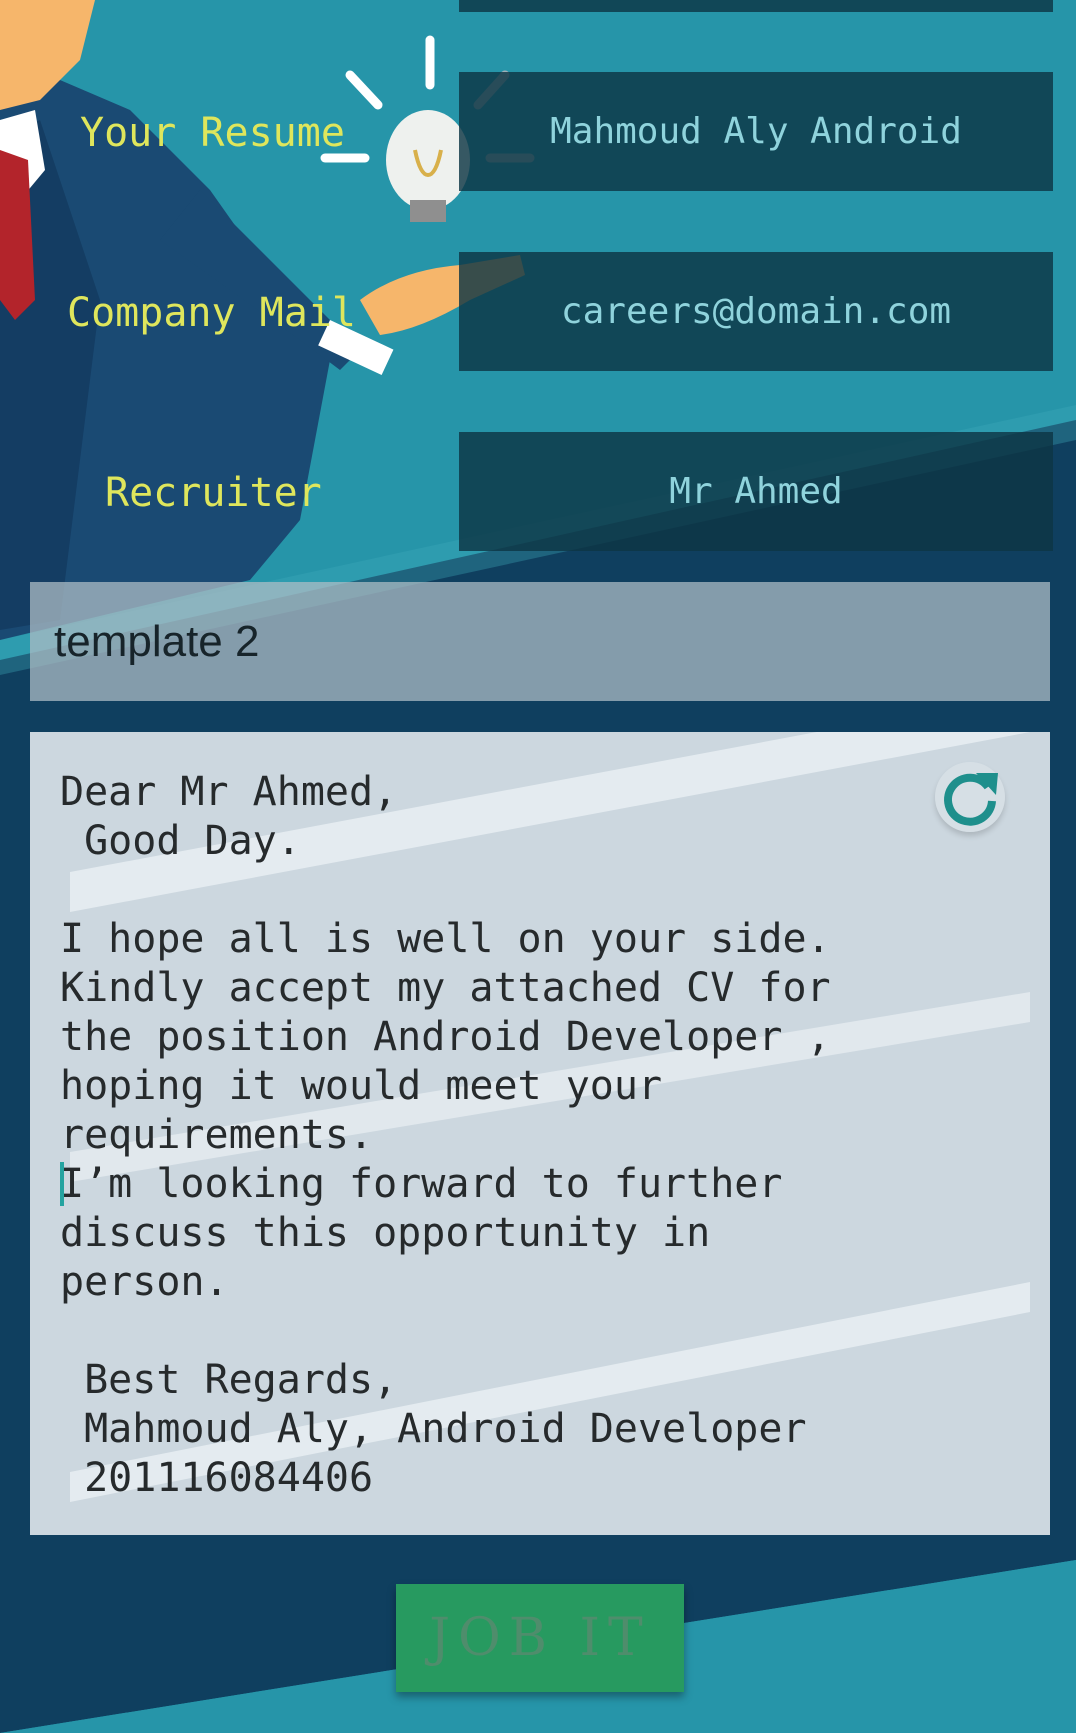 Image resolution: width=1076 pixels, height=1733 pixels. Describe the element at coordinates (971, 799) in the screenshot. I see `refresh-icon` at that location.